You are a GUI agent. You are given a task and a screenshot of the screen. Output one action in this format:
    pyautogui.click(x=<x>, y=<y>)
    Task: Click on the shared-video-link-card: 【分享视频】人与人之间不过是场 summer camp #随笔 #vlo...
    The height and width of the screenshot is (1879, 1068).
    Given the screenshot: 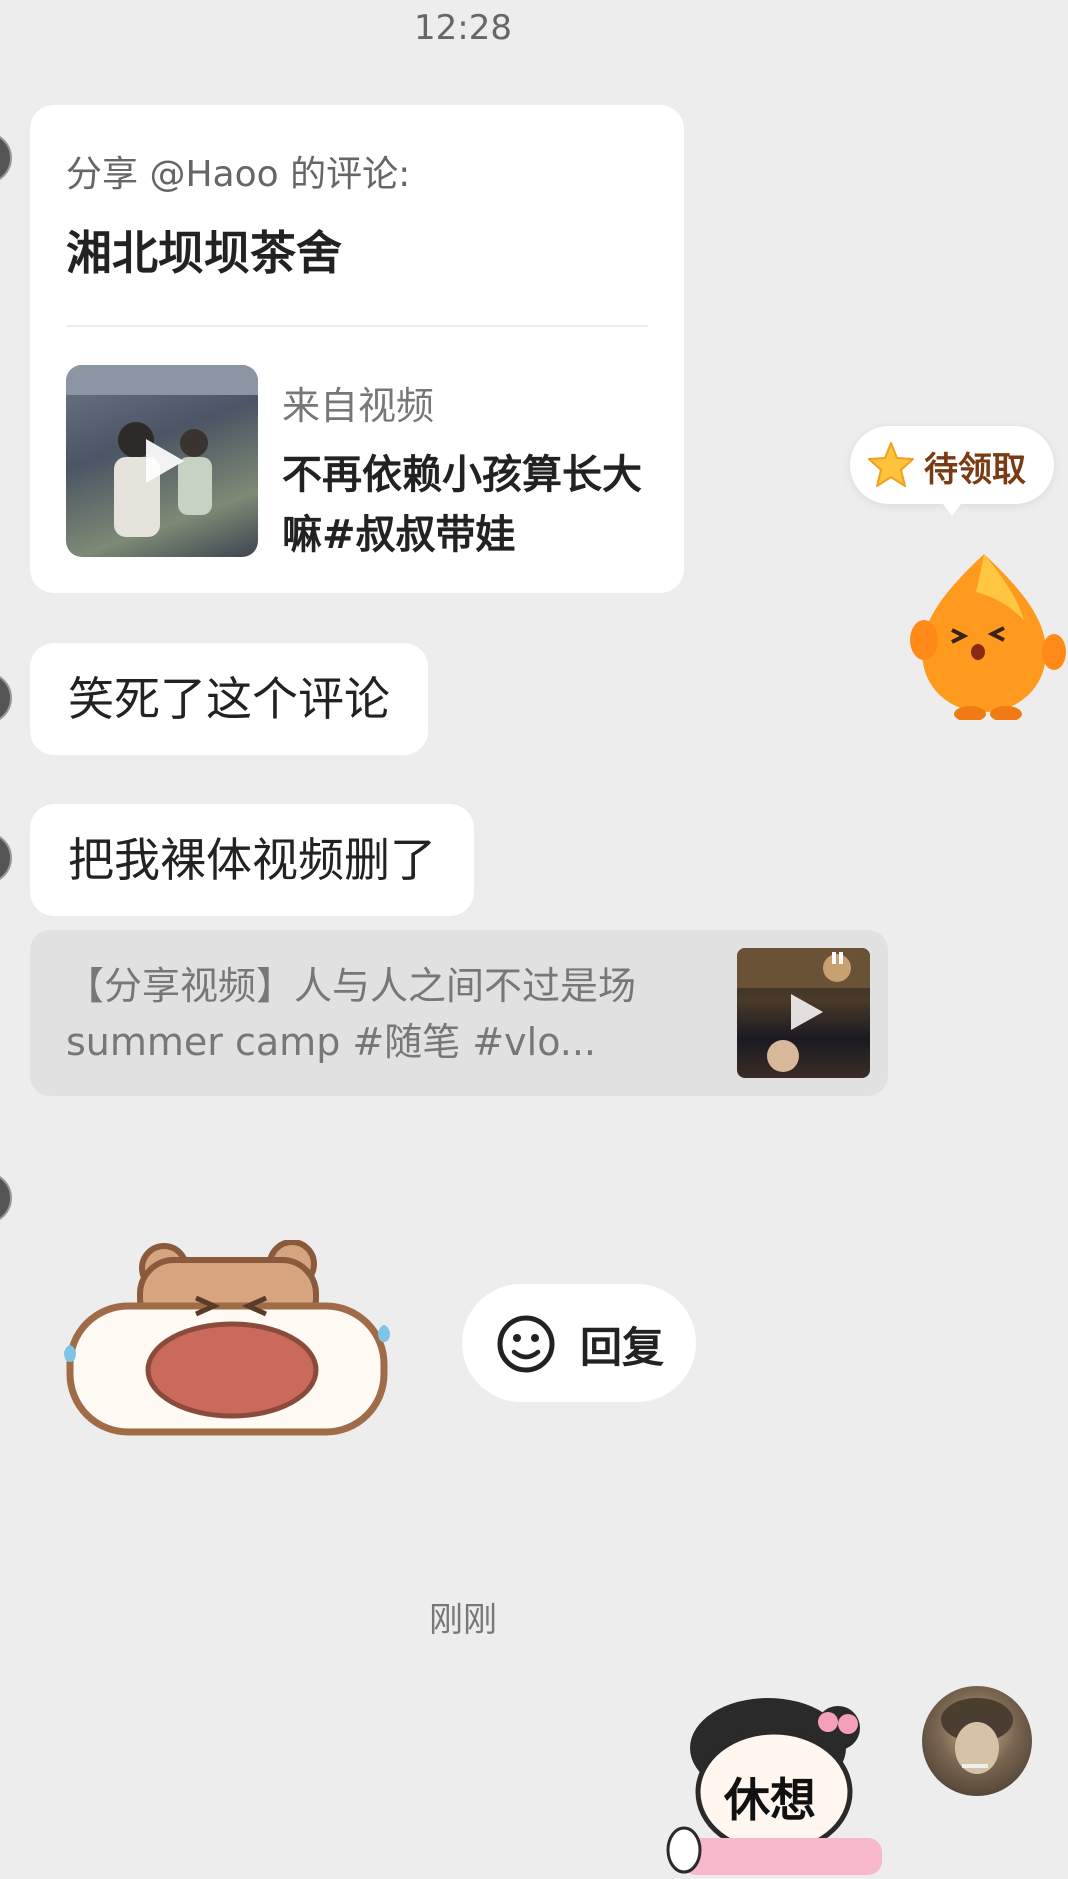 What is the action you would take?
    pyautogui.click(x=459, y=1013)
    